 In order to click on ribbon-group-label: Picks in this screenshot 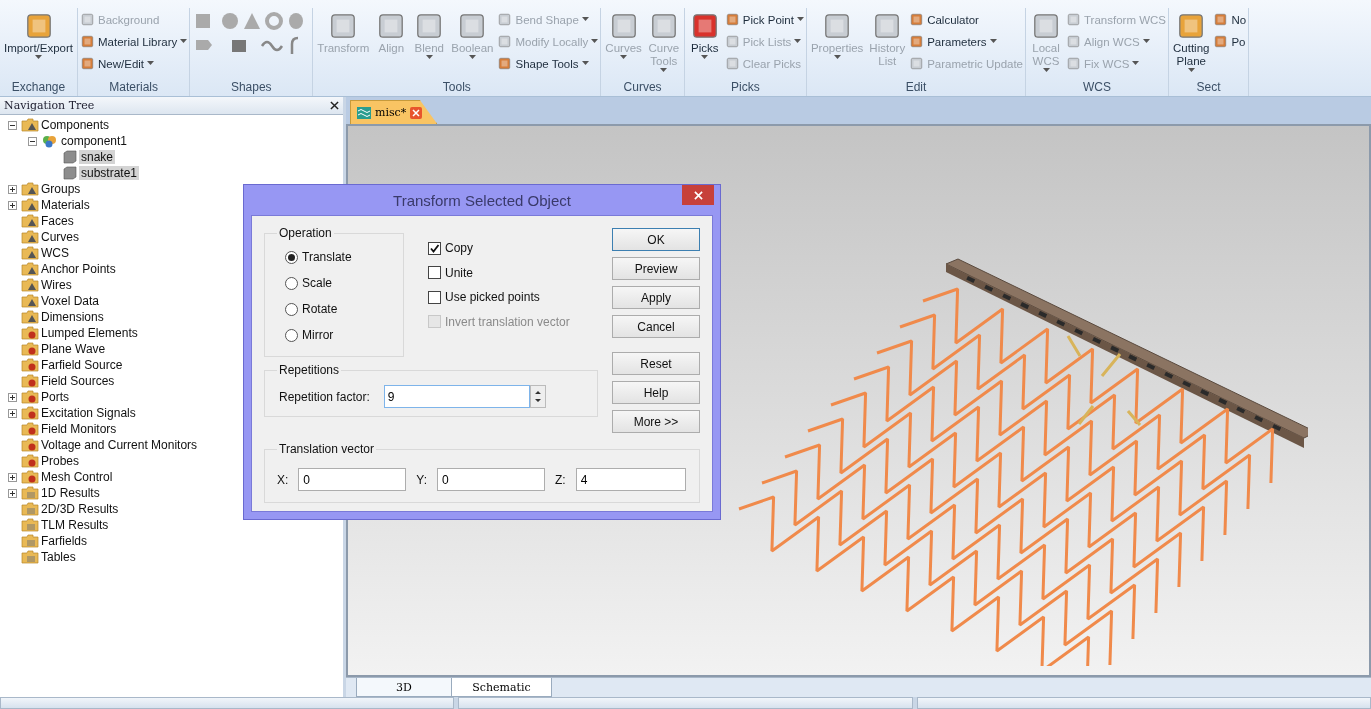, I will do `click(745, 88)`.